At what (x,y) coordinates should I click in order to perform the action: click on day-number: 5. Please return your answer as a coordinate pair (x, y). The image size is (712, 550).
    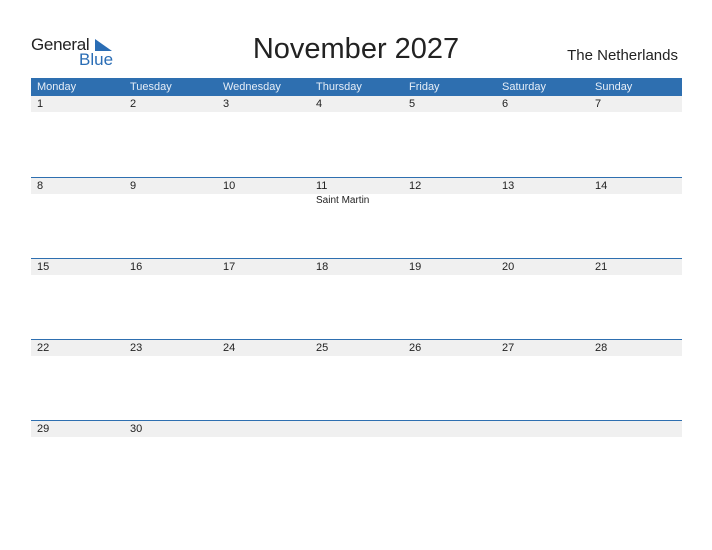
    Looking at the image, I should click on (412, 104).